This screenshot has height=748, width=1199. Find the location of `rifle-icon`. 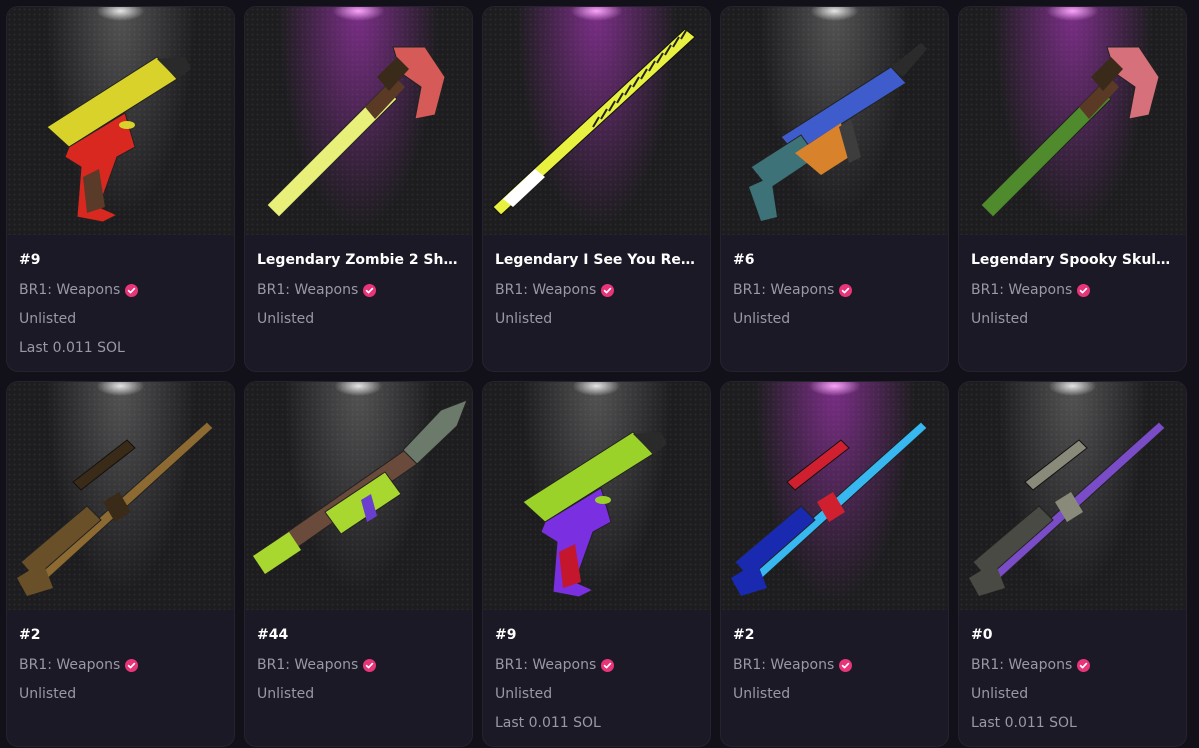

rifle-icon is located at coordinates (838, 132).